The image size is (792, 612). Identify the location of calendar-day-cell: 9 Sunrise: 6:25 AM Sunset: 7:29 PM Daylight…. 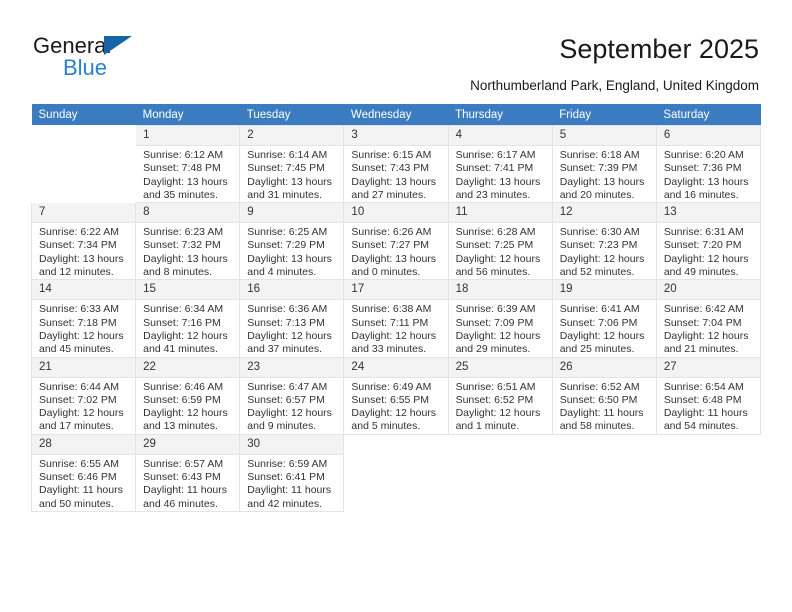
(292, 241).